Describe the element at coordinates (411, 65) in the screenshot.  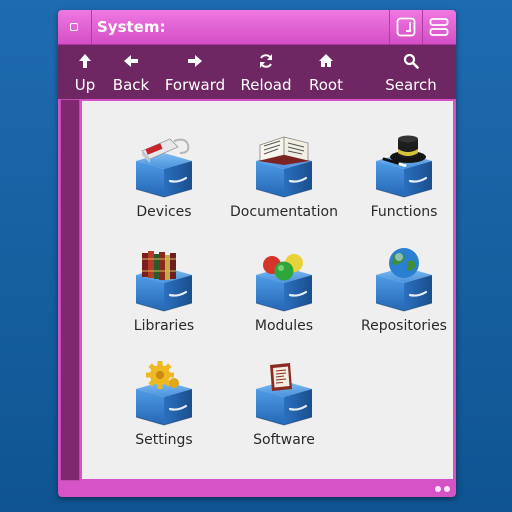
I see `search-icon` at that location.